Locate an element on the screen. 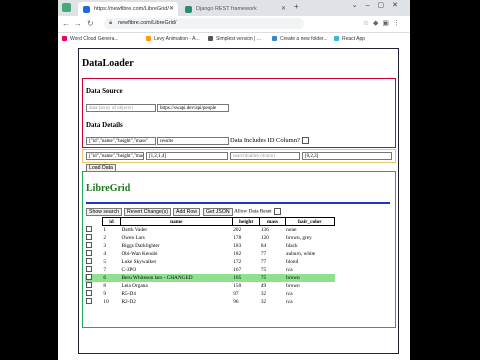  columns-input: ["id","name","height","mass" is located at coordinates (121, 141).